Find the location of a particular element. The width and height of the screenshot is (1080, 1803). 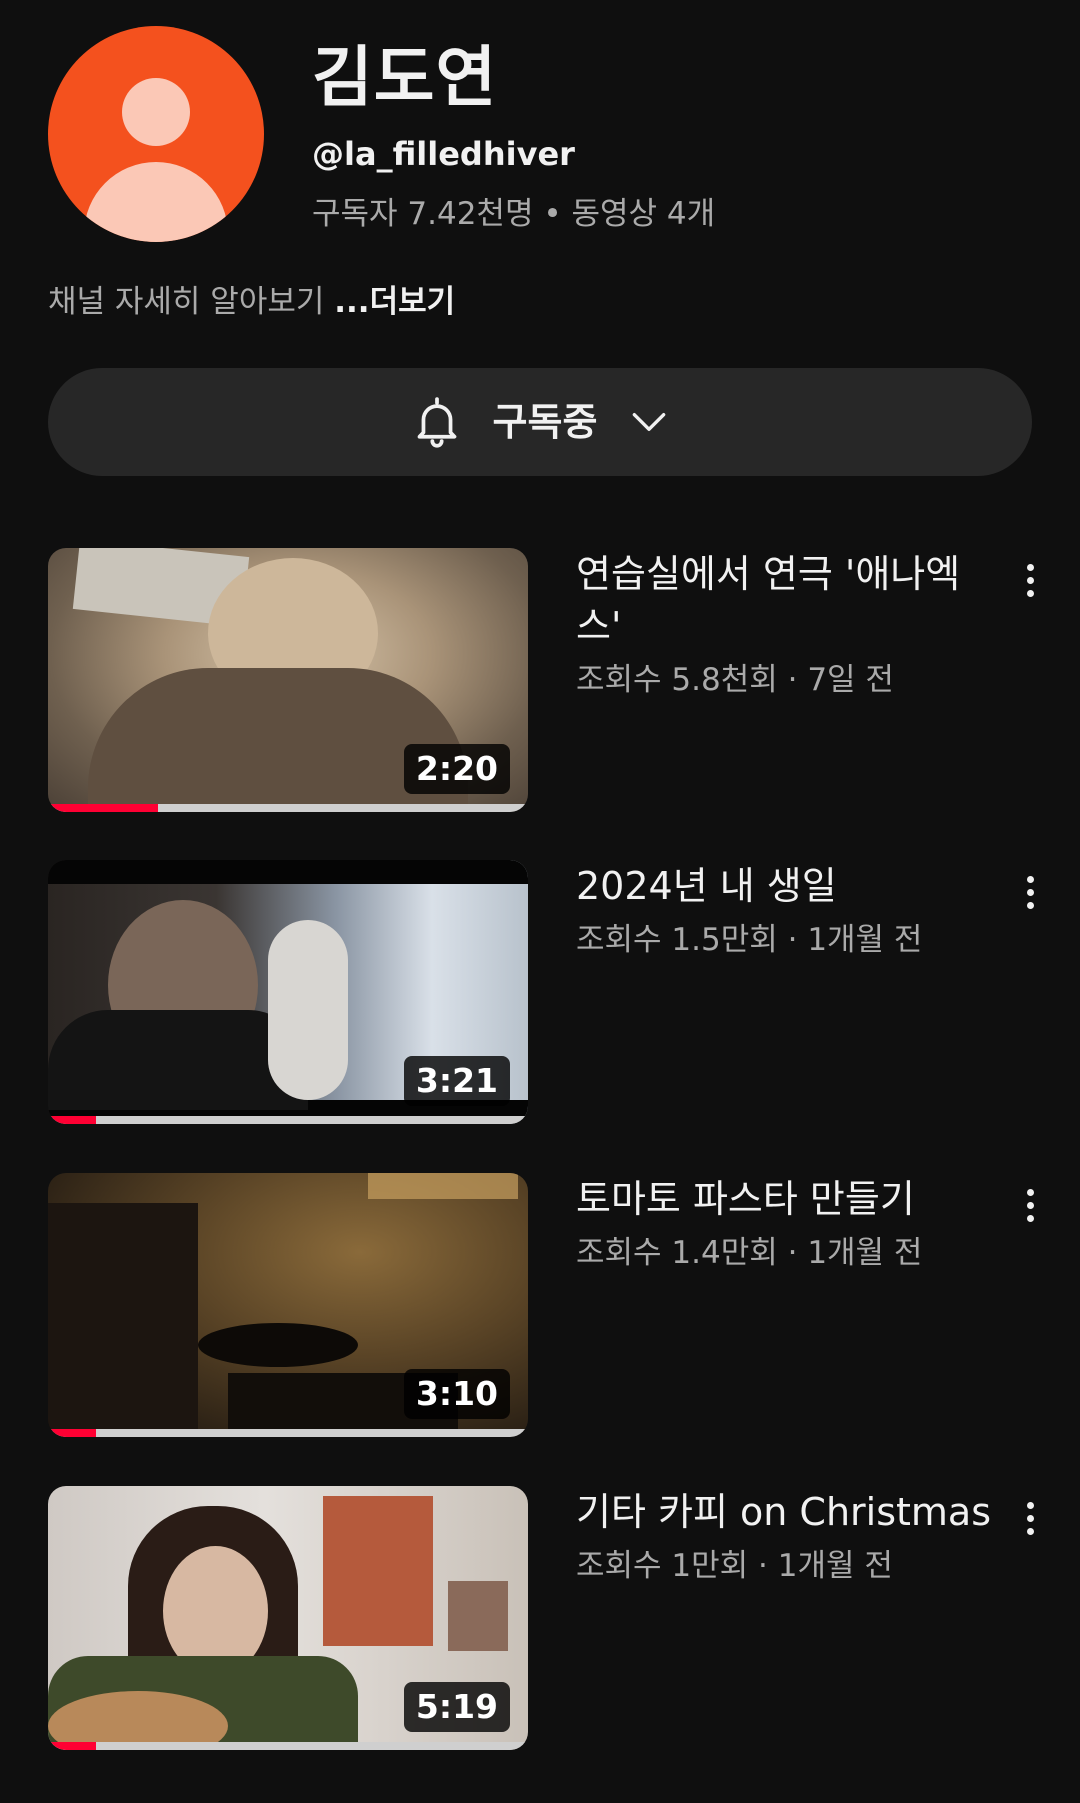

channel-handle: @la_filledhiver is located at coordinates (443, 154).